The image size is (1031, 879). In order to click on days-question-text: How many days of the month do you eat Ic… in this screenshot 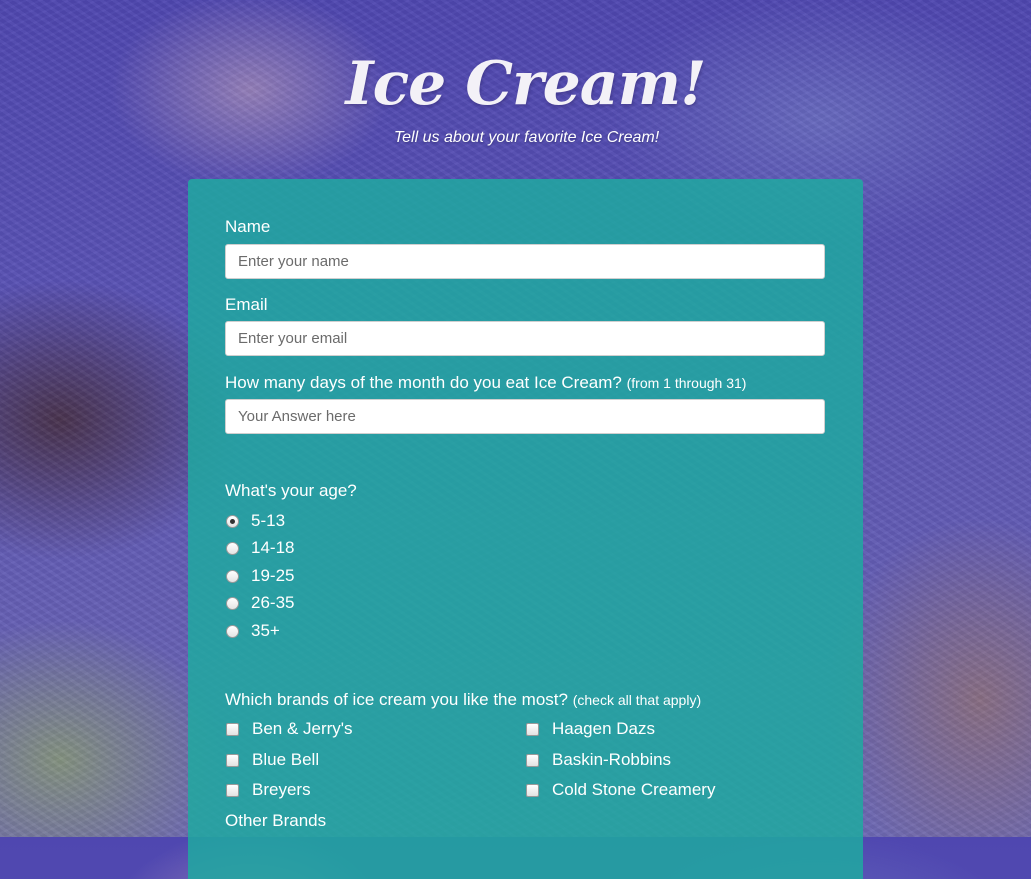, I will do `click(423, 382)`.